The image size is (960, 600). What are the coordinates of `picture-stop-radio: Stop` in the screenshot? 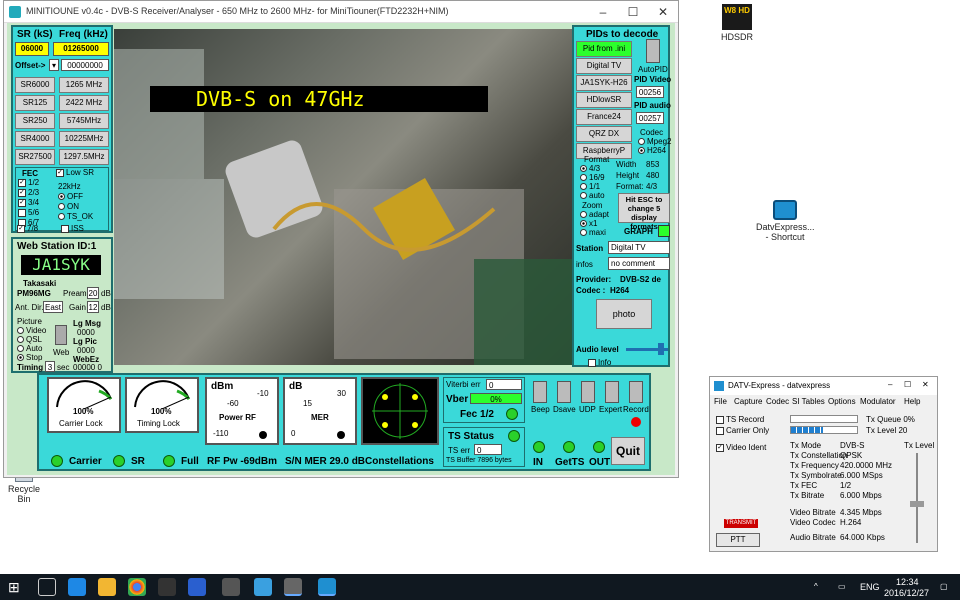 It's located at (29, 357).